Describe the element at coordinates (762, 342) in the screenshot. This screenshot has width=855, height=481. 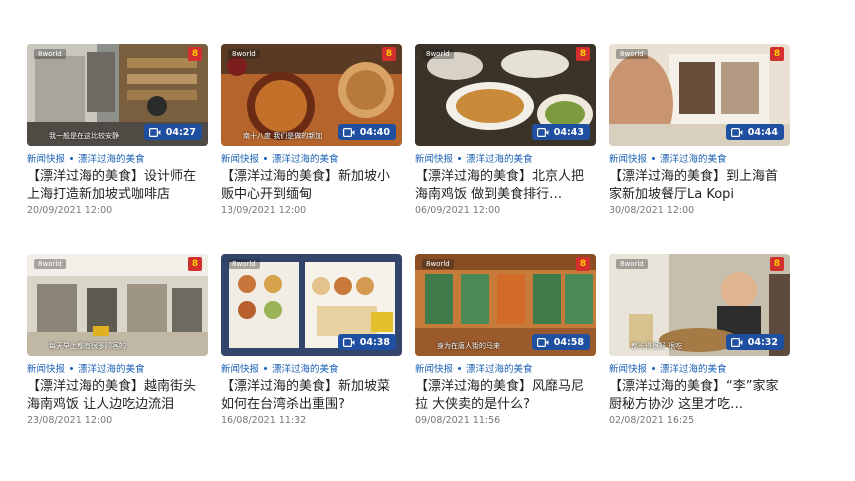
I see `duration-text: 04:32` at that location.